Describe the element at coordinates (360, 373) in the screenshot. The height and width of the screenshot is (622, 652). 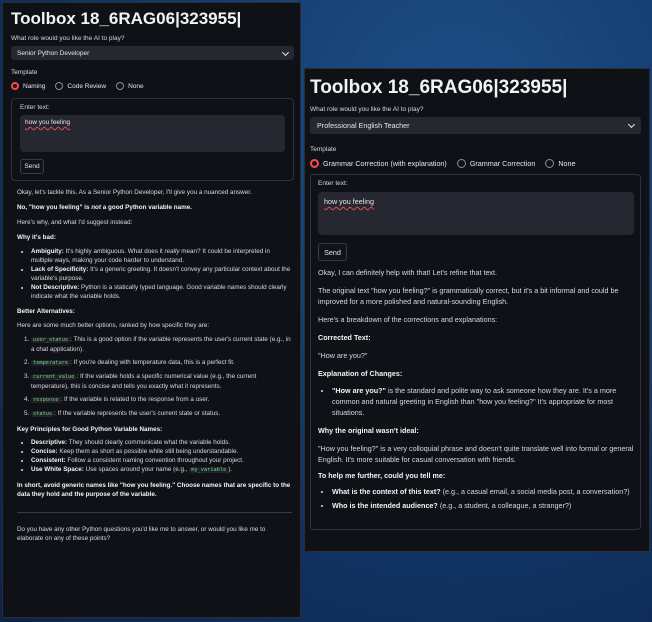
I see `explanation-heading: Explanation of Changes:` at that location.